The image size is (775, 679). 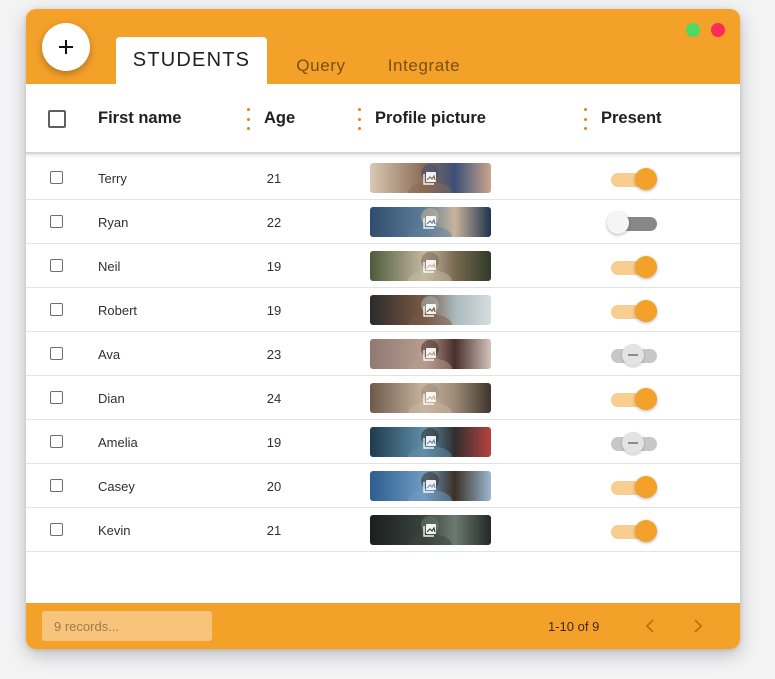 I want to click on chevron-right-icon, so click(x=698, y=626).